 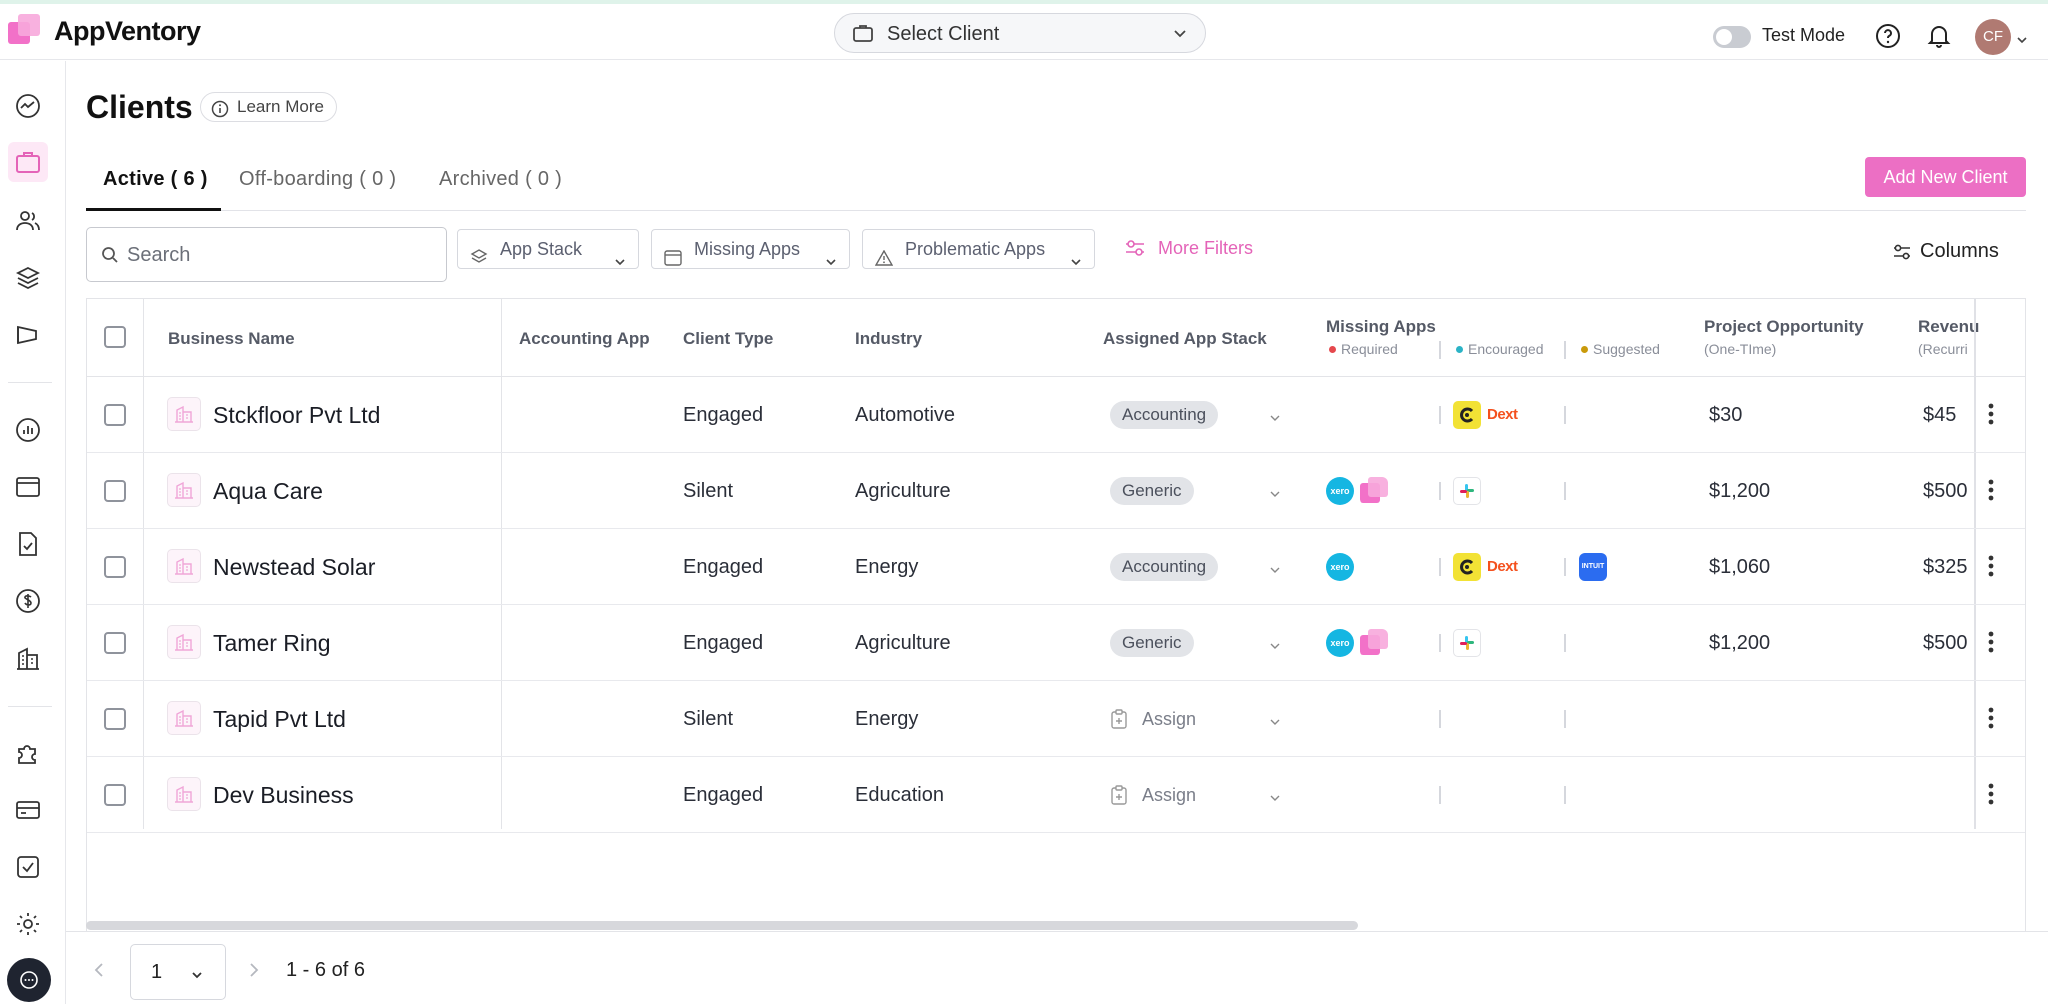 I want to click on business-name: Tapid Pvt Ltd, so click(x=279, y=719).